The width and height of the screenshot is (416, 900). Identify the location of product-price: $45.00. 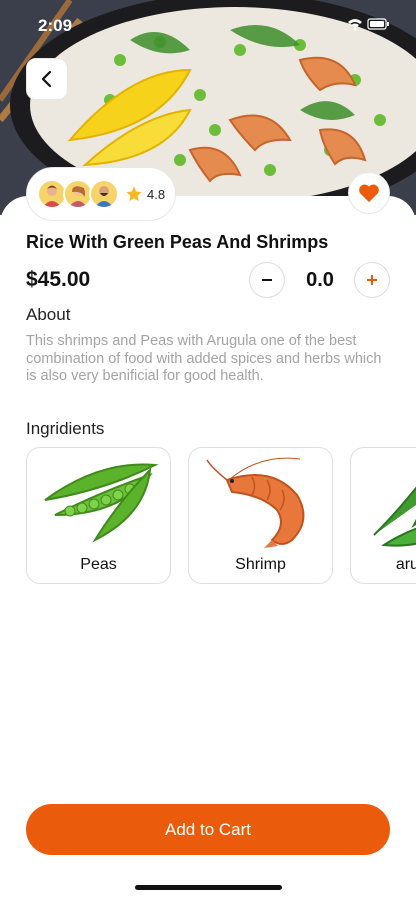
(58, 279).